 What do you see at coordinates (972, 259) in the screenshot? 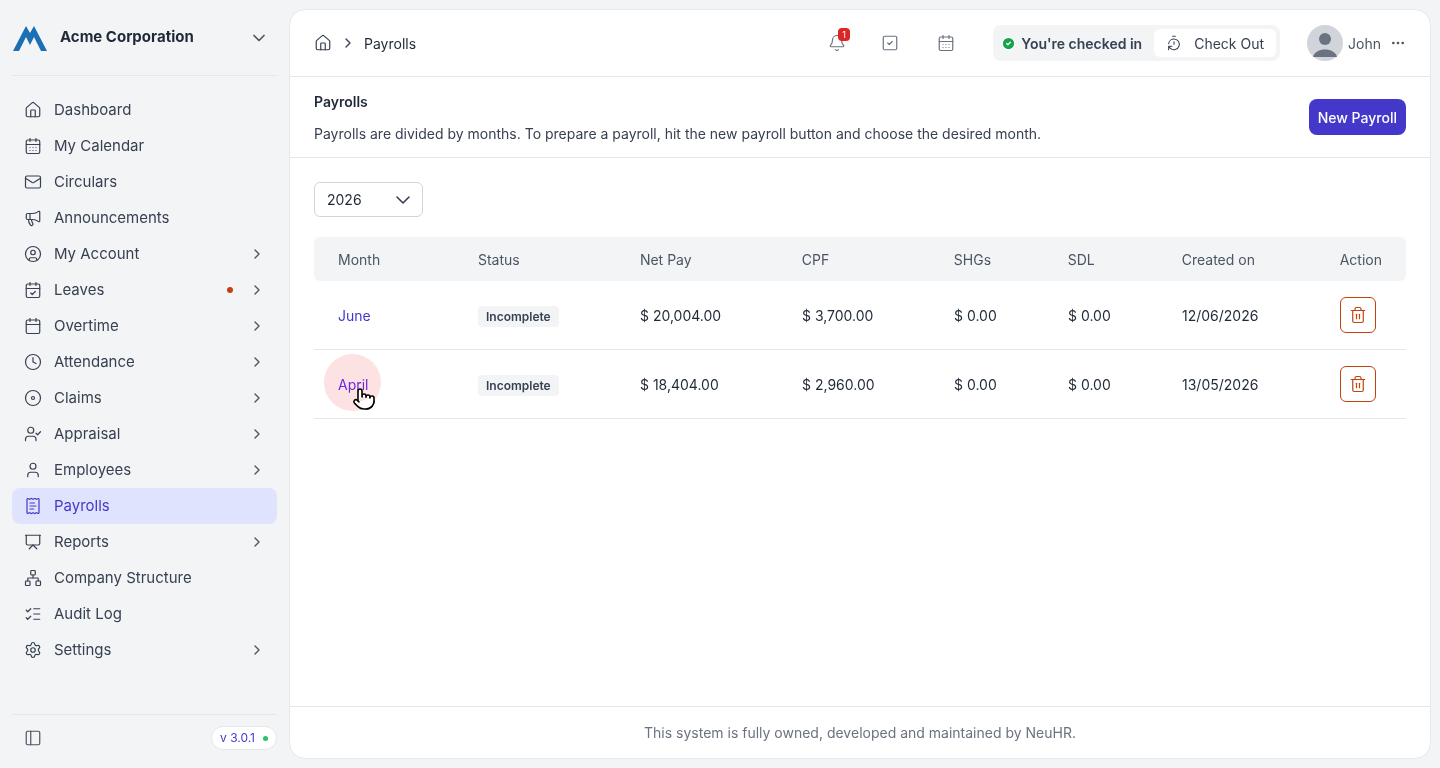
I see `column-header: SHGs` at bounding box center [972, 259].